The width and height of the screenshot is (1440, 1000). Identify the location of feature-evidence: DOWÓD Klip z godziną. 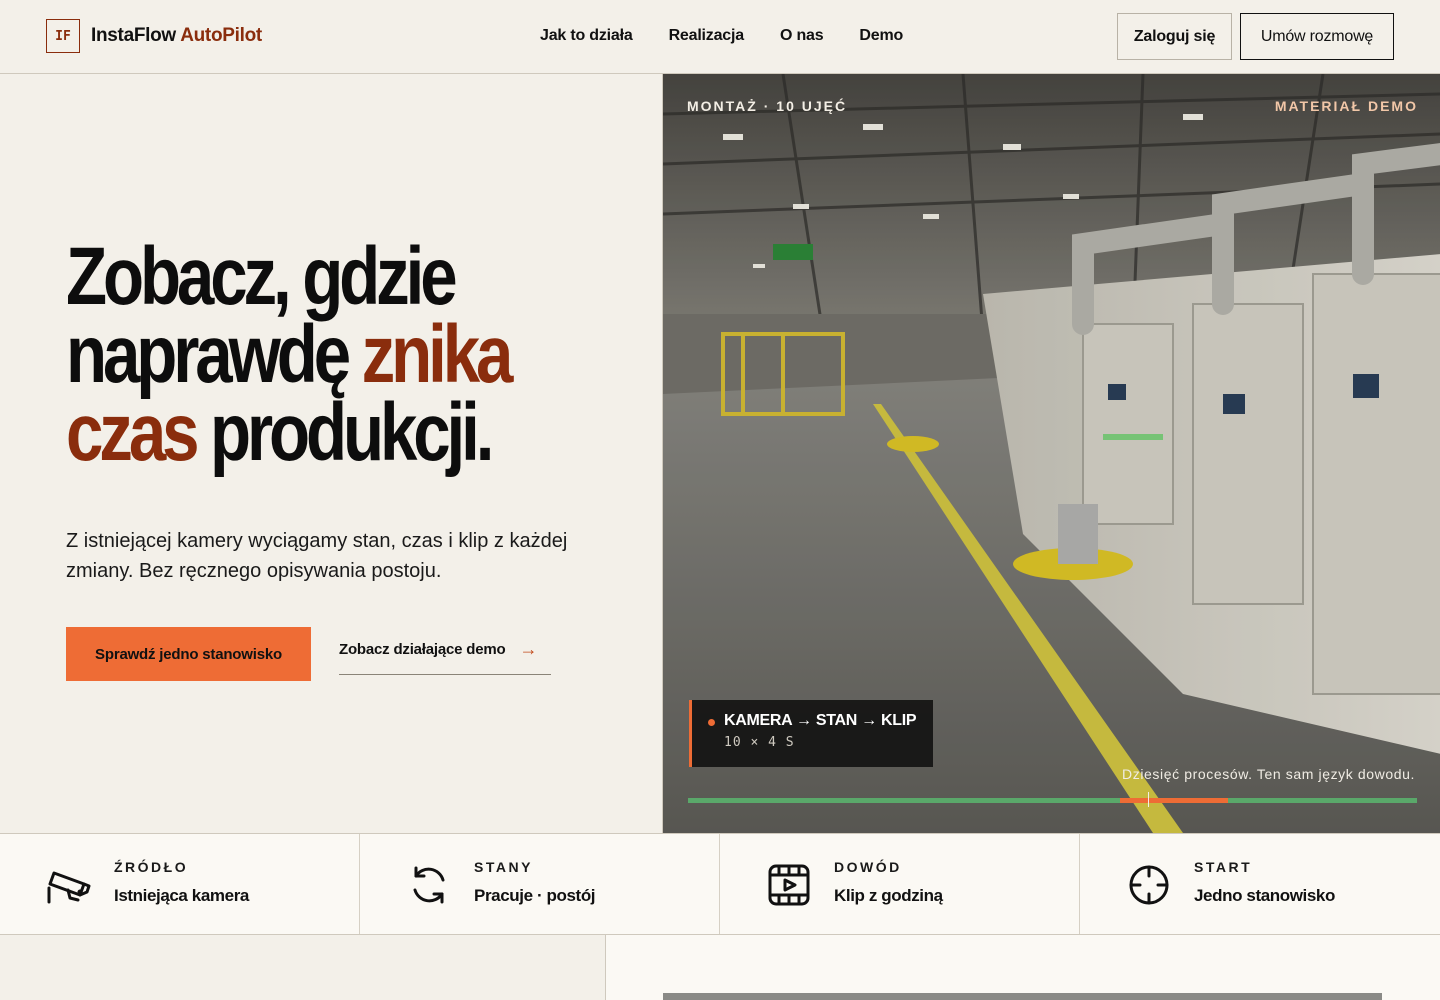
(900, 884).